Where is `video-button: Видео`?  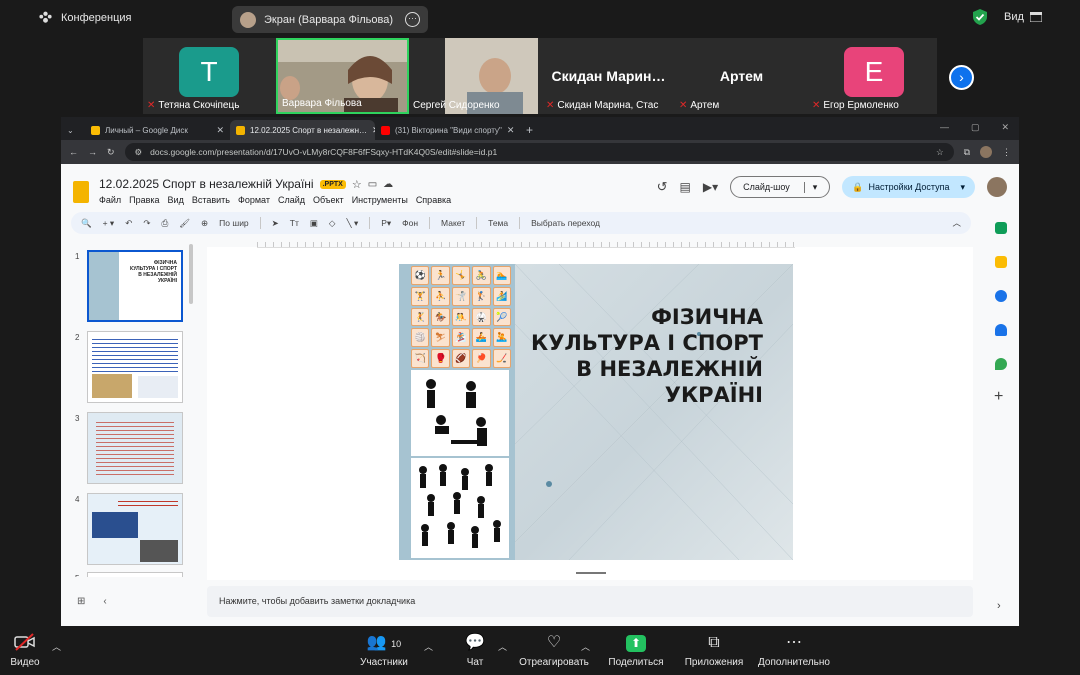
video-button: Видео is located at coordinates (25, 650).